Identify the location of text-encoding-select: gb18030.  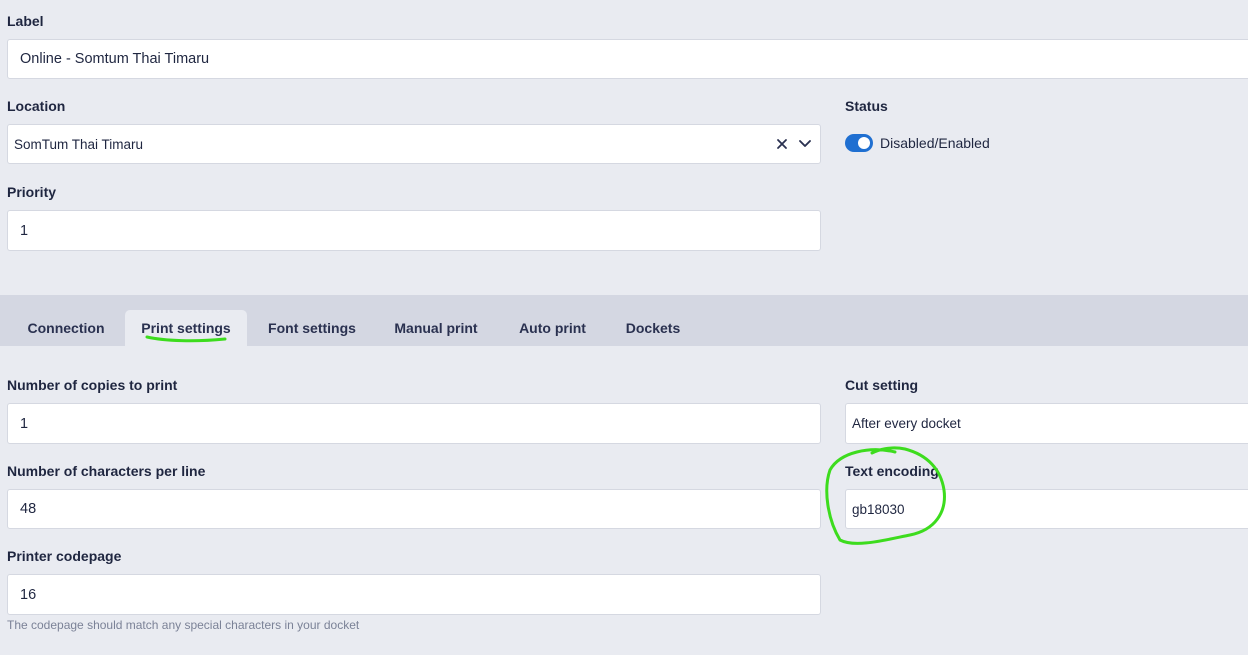
(1046, 509).